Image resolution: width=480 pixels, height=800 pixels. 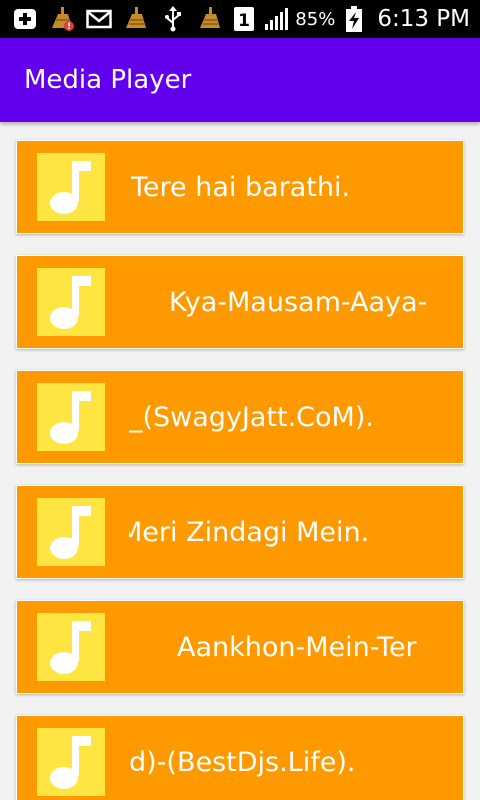 I want to click on song-list-item: Kya-Mausam-Aaya-, so click(x=240, y=302).